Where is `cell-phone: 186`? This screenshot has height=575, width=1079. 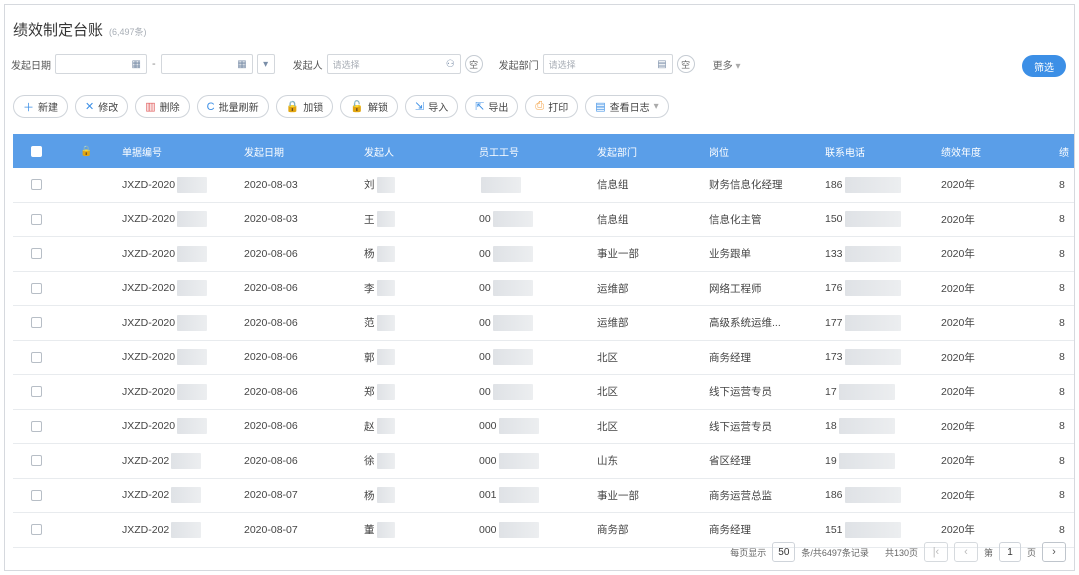
cell-phone: 186 is located at coordinates (875, 185).